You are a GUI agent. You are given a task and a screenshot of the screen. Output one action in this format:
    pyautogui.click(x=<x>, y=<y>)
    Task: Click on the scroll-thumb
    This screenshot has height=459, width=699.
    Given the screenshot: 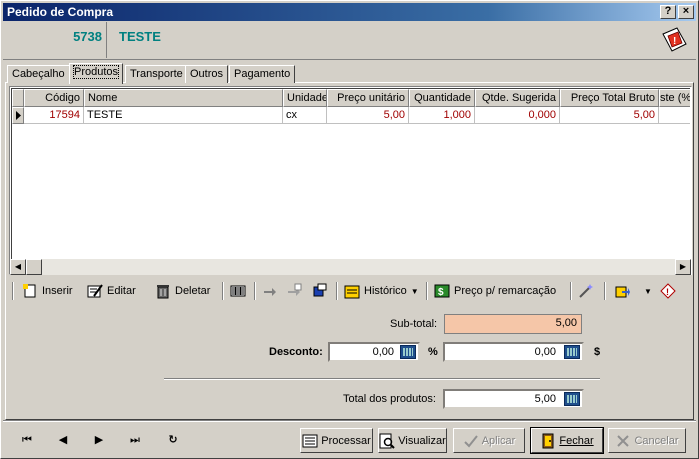 What is the action you would take?
    pyautogui.click(x=34, y=267)
    